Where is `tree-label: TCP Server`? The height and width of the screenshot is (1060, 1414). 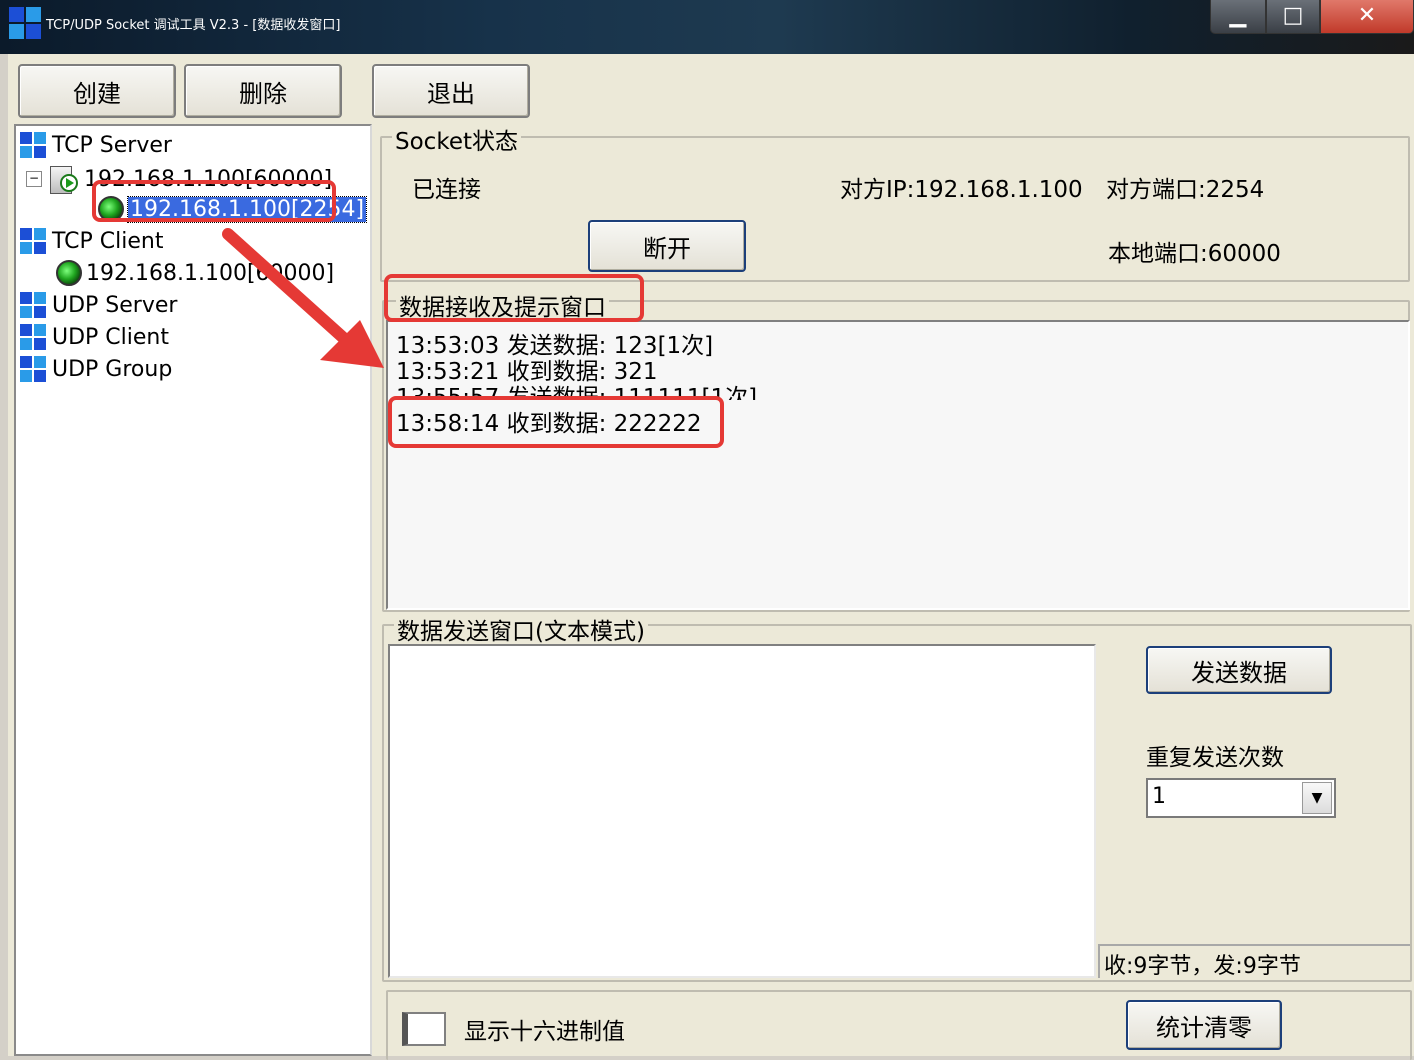
tree-label: TCP Server is located at coordinates (112, 145).